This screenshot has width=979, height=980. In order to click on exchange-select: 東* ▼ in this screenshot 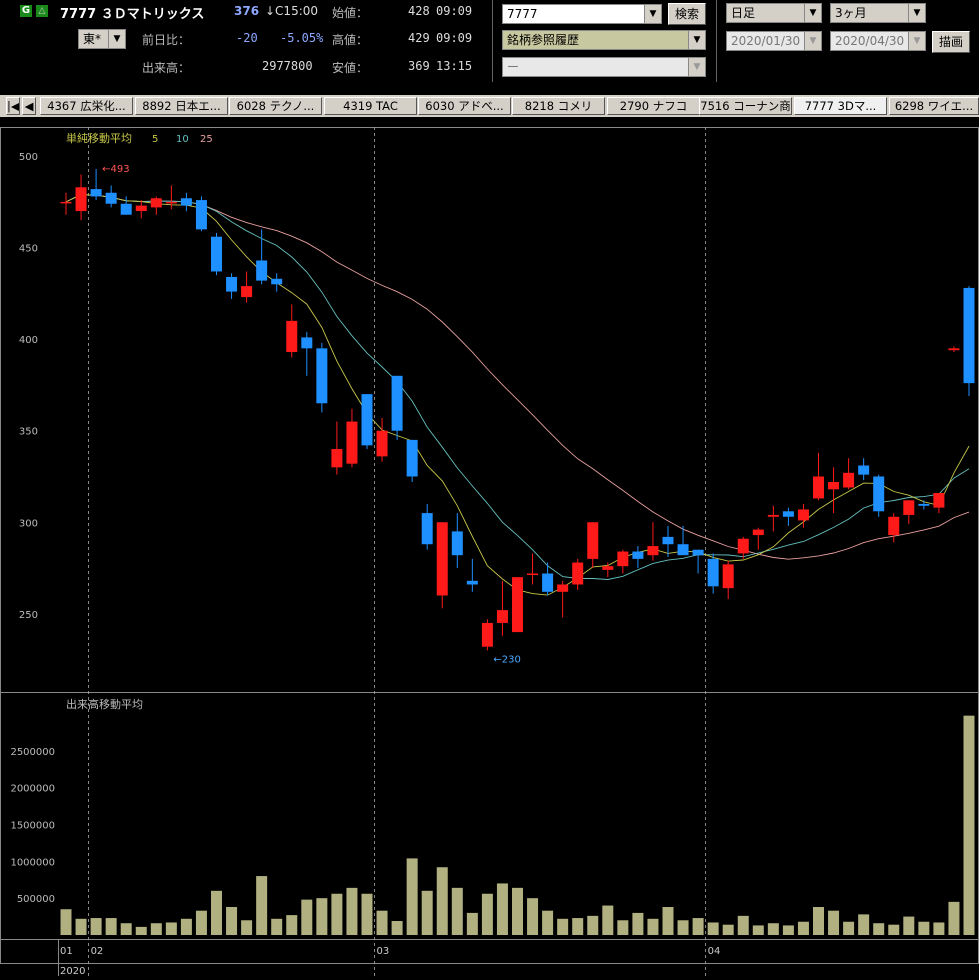, I will do `click(102, 39)`.